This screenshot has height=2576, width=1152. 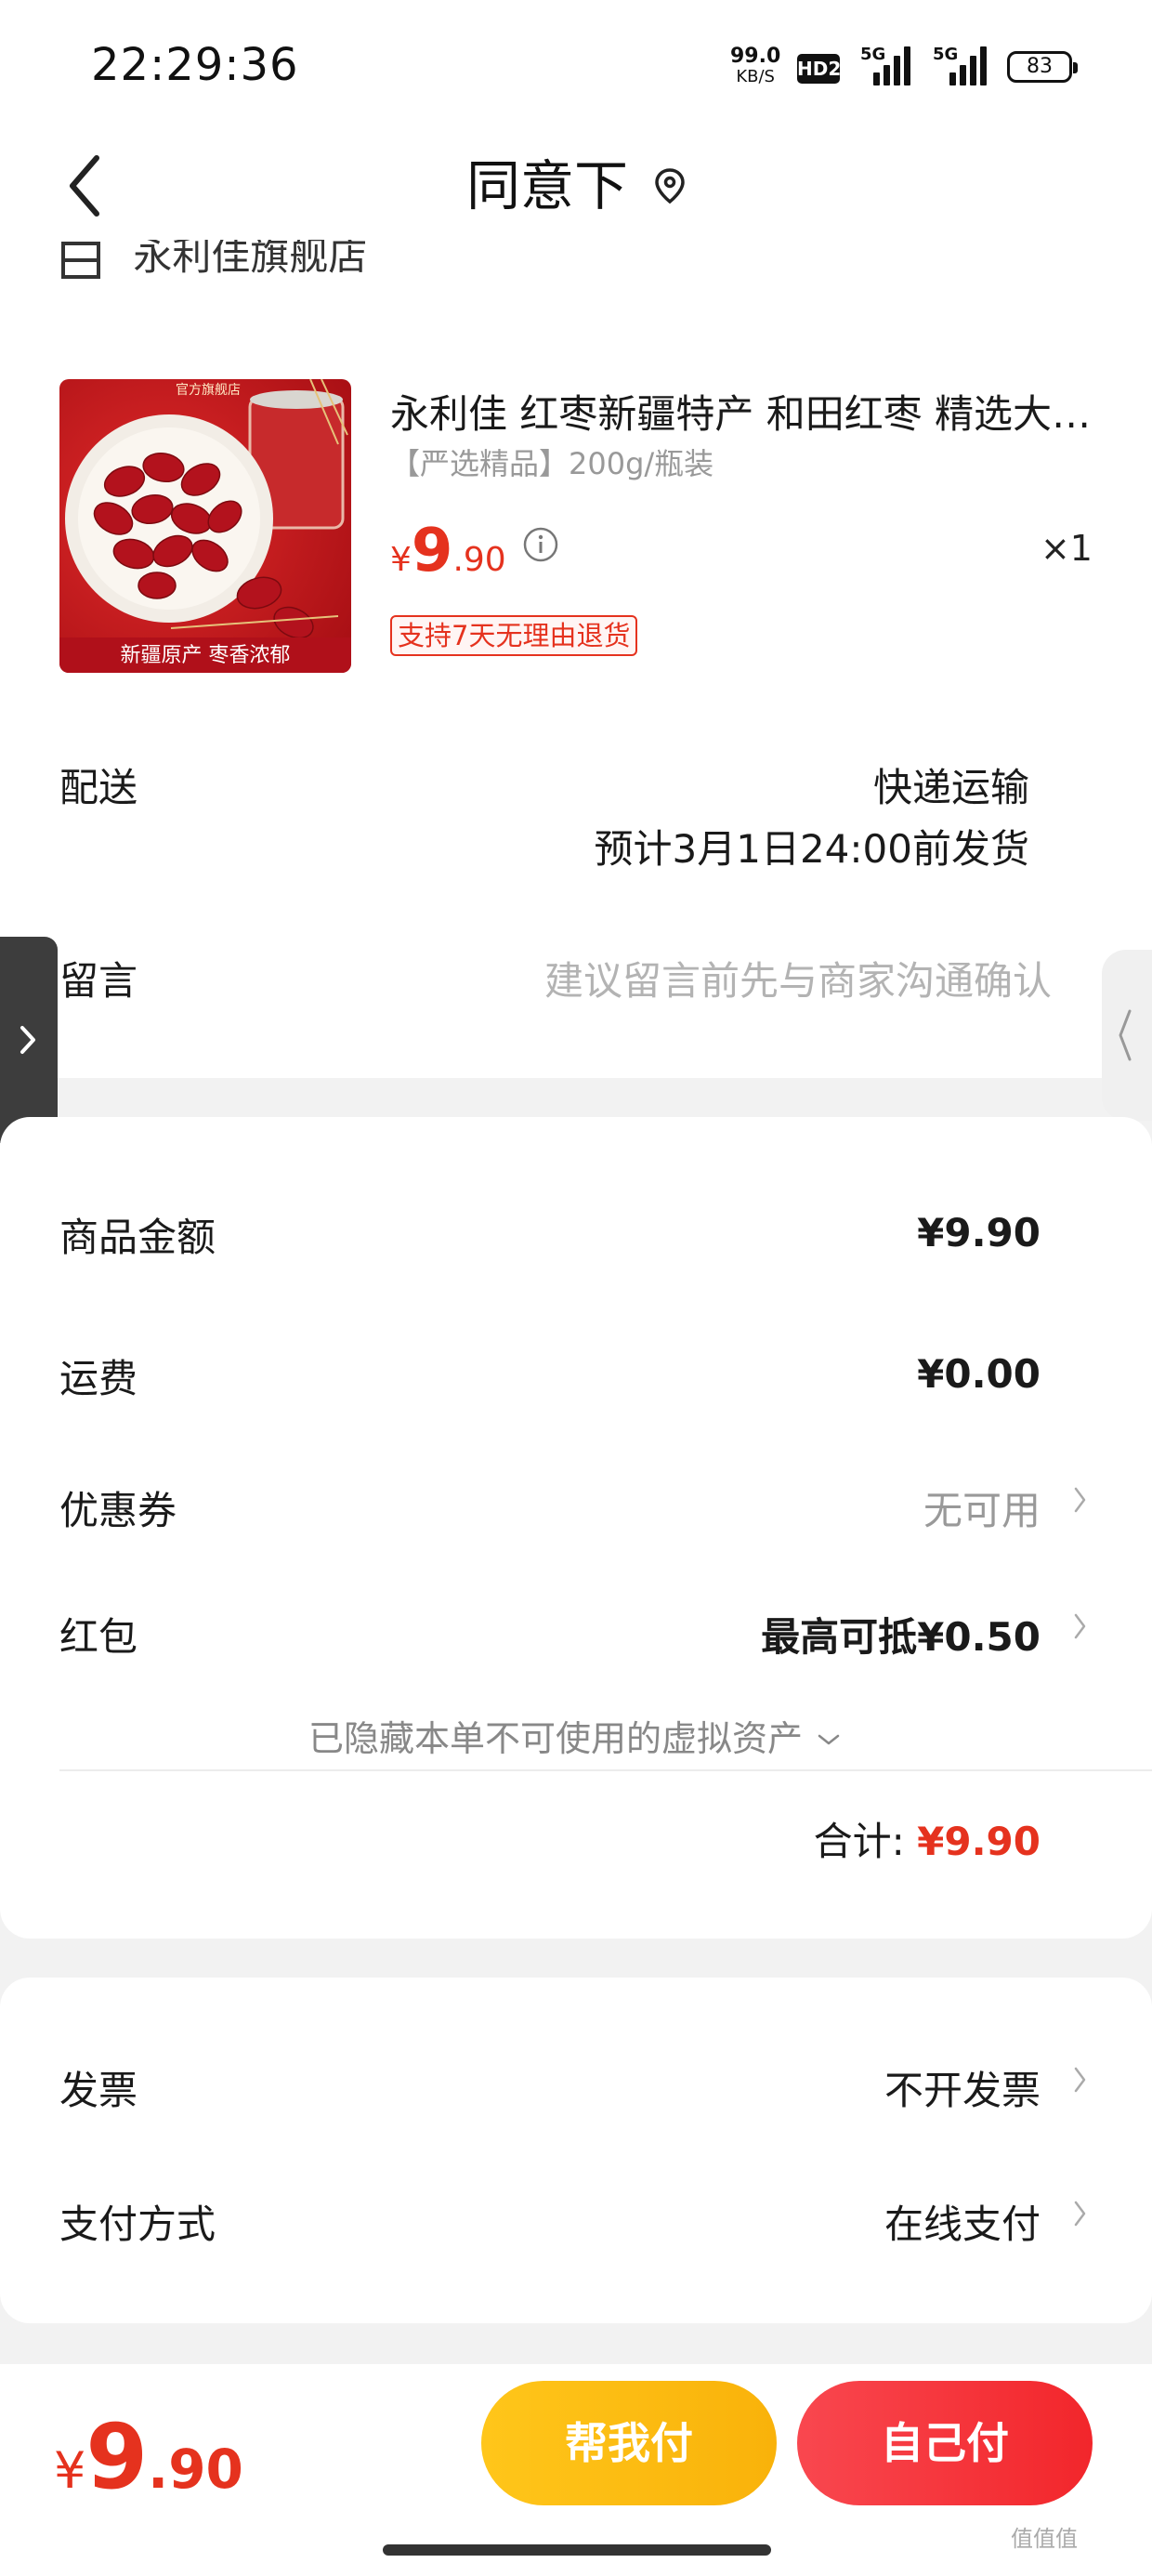 I want to click on goods-amount-value: ¥9.90, so click(x=979, y=1232).